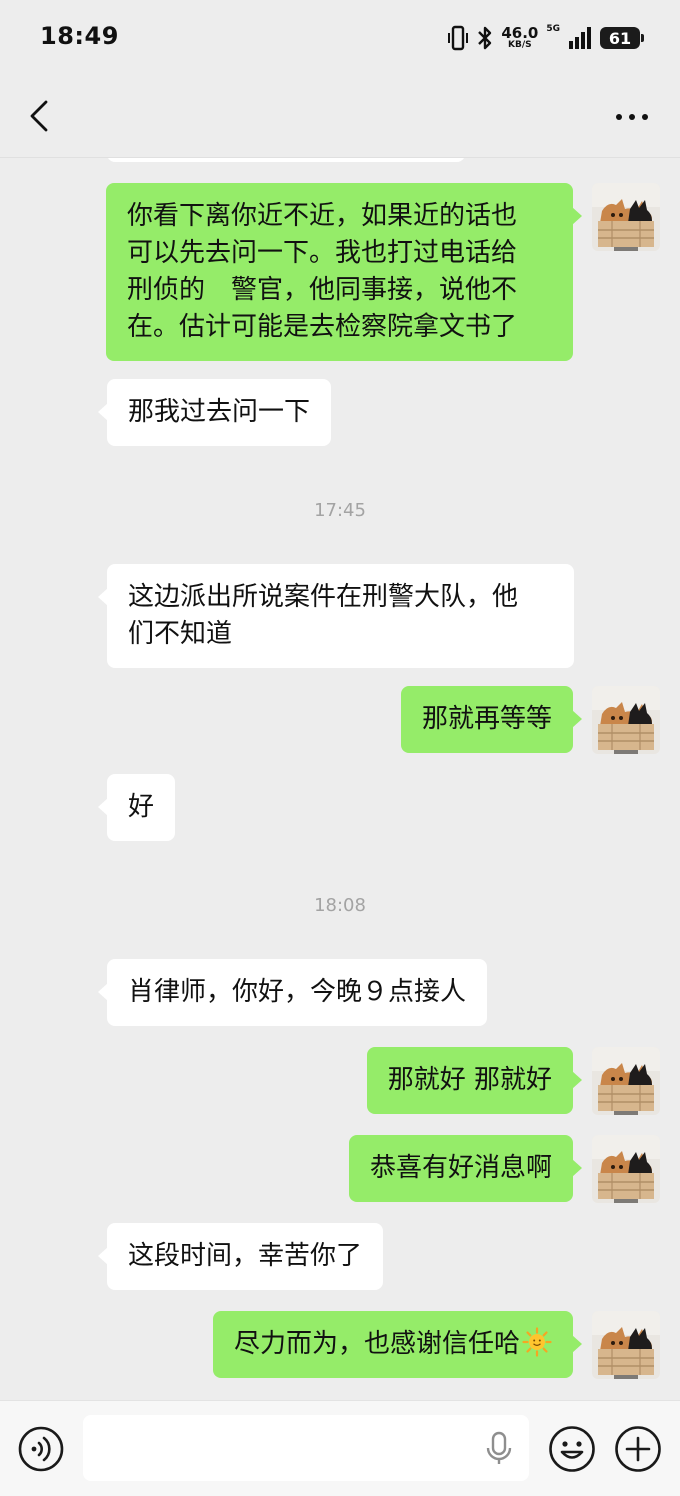 This screenshot has height=1496, width=680. I want to click on message-outgoing: 那就好 那就好, so click(474, 1080).